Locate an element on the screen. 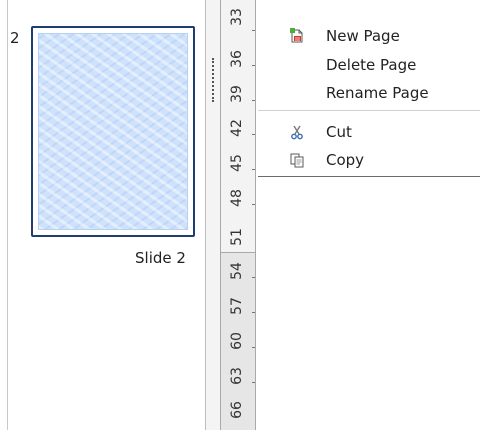 This screenshot has height=430, width=480. menu-item-label: Delete Page is located at coordinates (371, 65).